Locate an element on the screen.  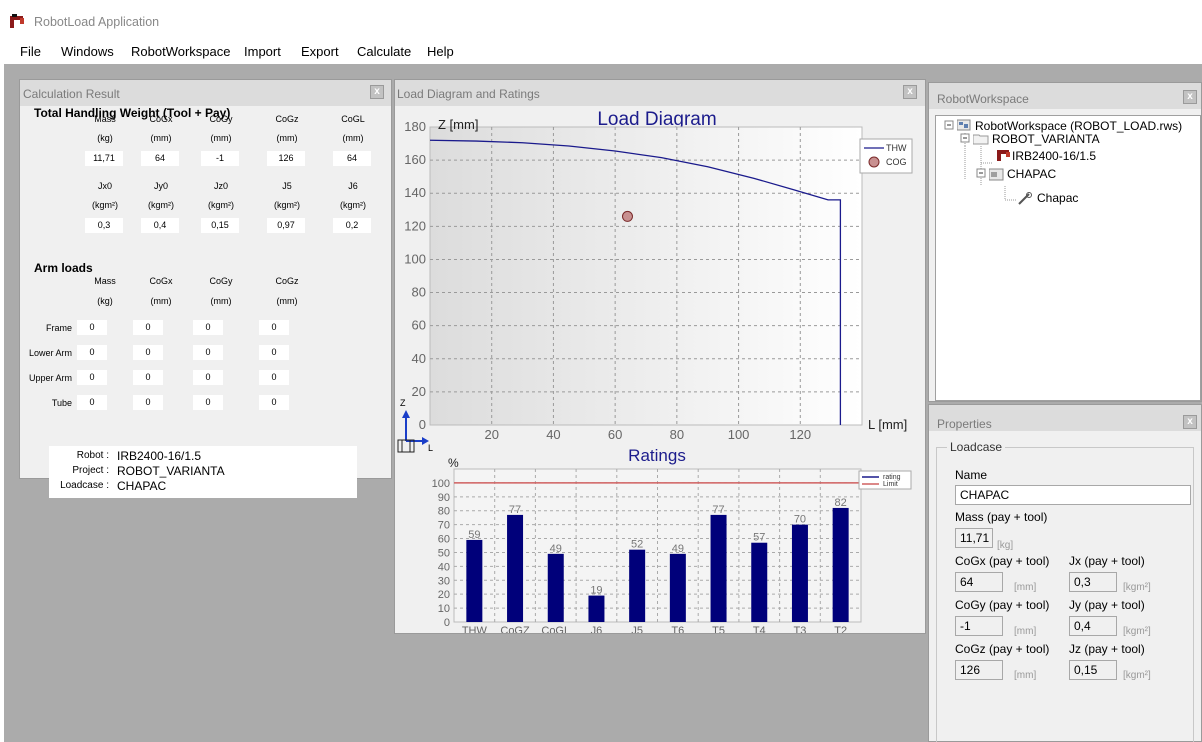
x-tick-label: 60 is located at coordinates (615, 434).